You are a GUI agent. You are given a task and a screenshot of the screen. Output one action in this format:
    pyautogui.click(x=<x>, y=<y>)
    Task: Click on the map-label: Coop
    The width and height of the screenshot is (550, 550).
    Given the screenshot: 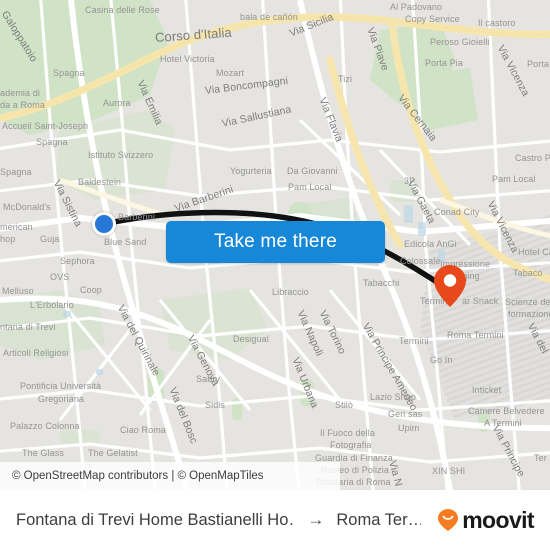 What is the action you would take?
    pyautogui.click(x=91, y=290)
    